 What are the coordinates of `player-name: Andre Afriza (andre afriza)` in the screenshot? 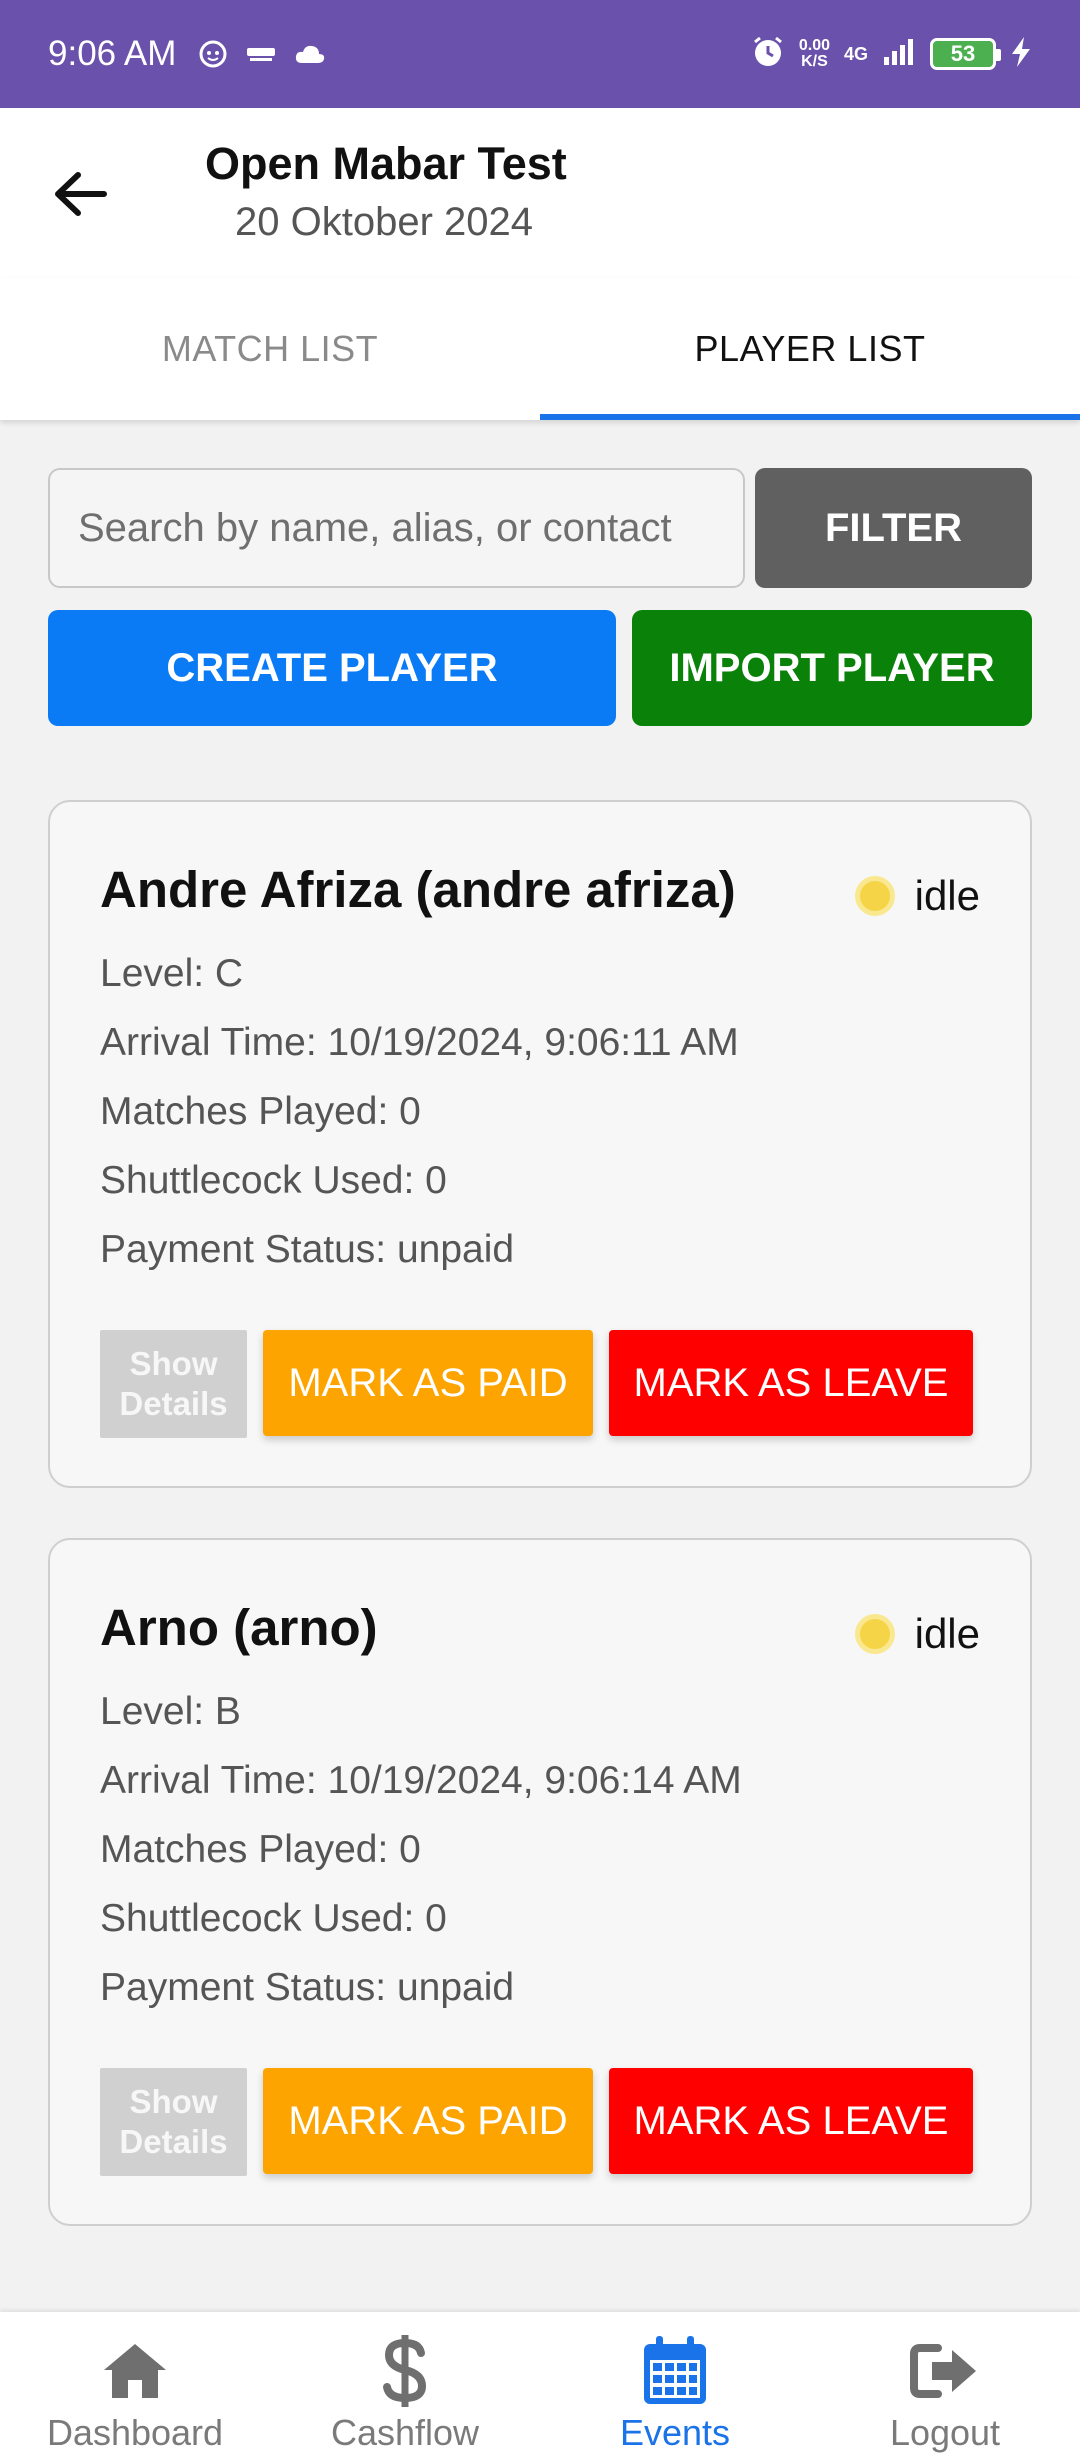 It's located at (418, 889).